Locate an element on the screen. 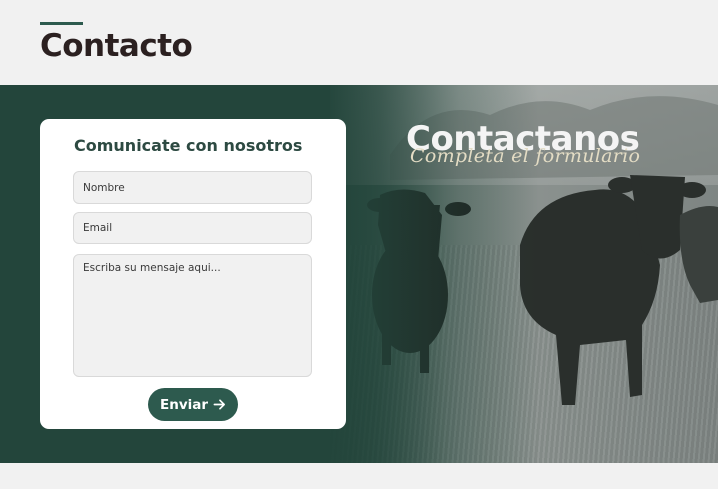 The width and height of the screenshot is (718, 489). hero-subtitle: Completa el formulario is located at coordinates (525, 156).